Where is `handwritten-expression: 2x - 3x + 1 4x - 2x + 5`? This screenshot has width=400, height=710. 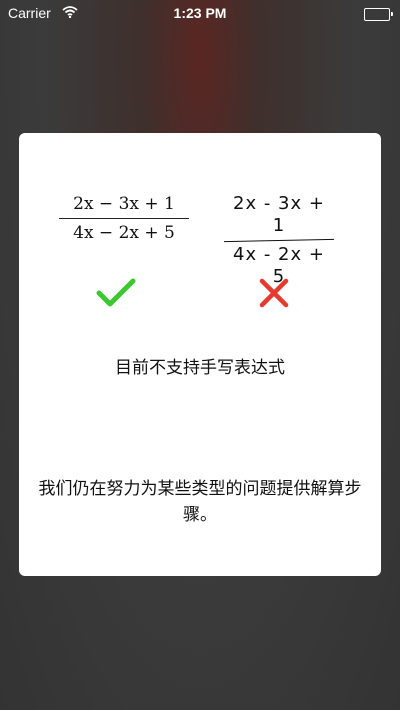
handwritten-expression: 2x - 3x + 1 4x - 2x + 5 is located at coordinates (279, 240).